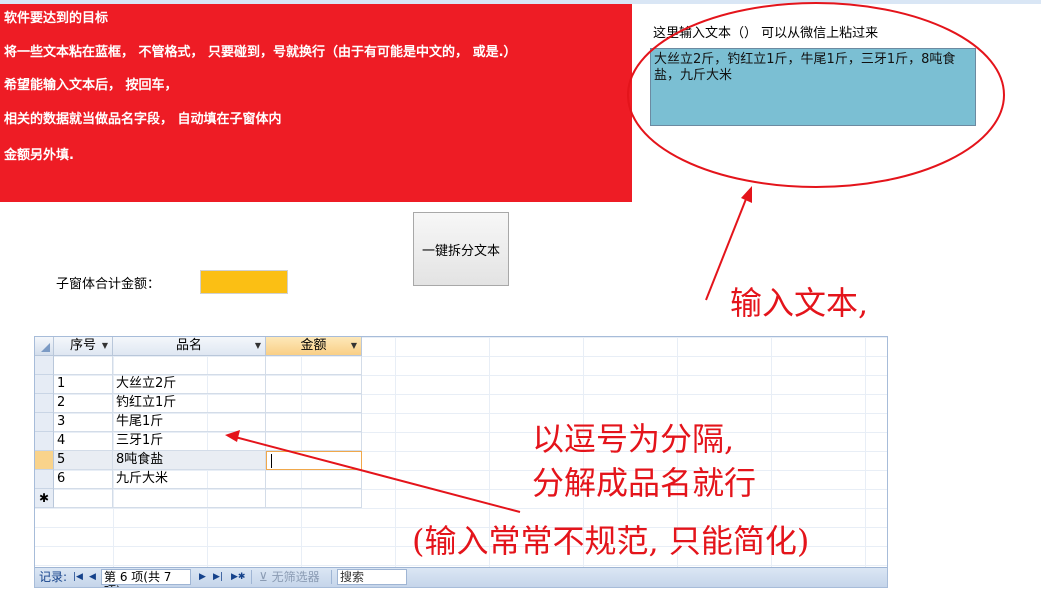  Describe the element at coordinates (44, 346) in the screenshot. I see `select-all-corner` at that location.